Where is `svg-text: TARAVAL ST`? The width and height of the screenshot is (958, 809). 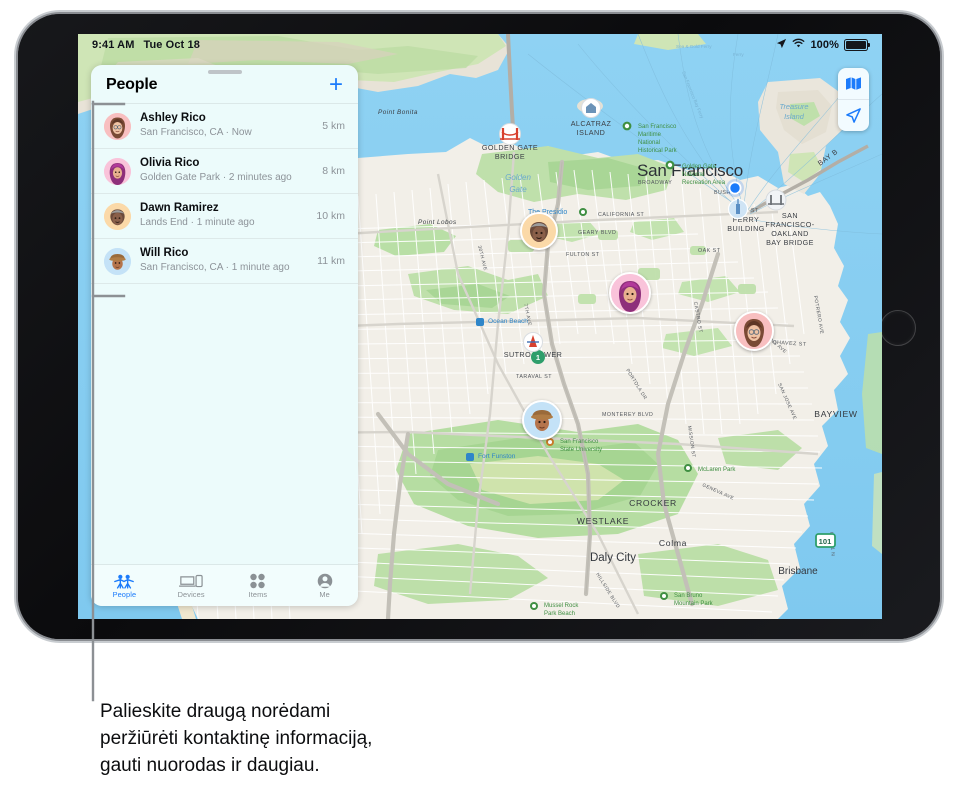 svg-text: TARAVAL ST is located at coordinates (534, 377).